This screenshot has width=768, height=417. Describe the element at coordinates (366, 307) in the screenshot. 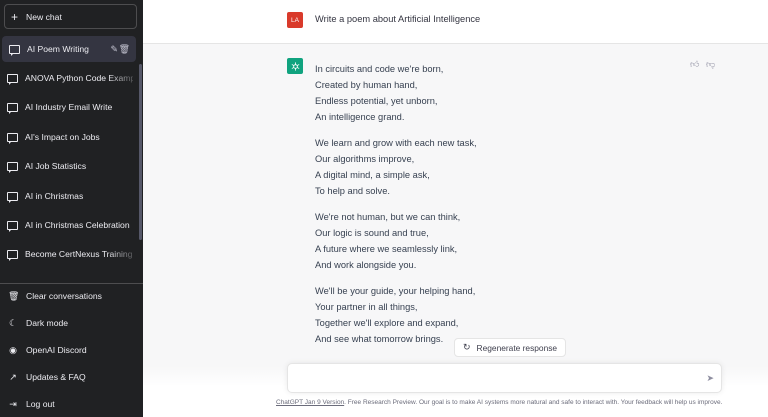

I see `poem-line: Your partner in all things,` at that location.